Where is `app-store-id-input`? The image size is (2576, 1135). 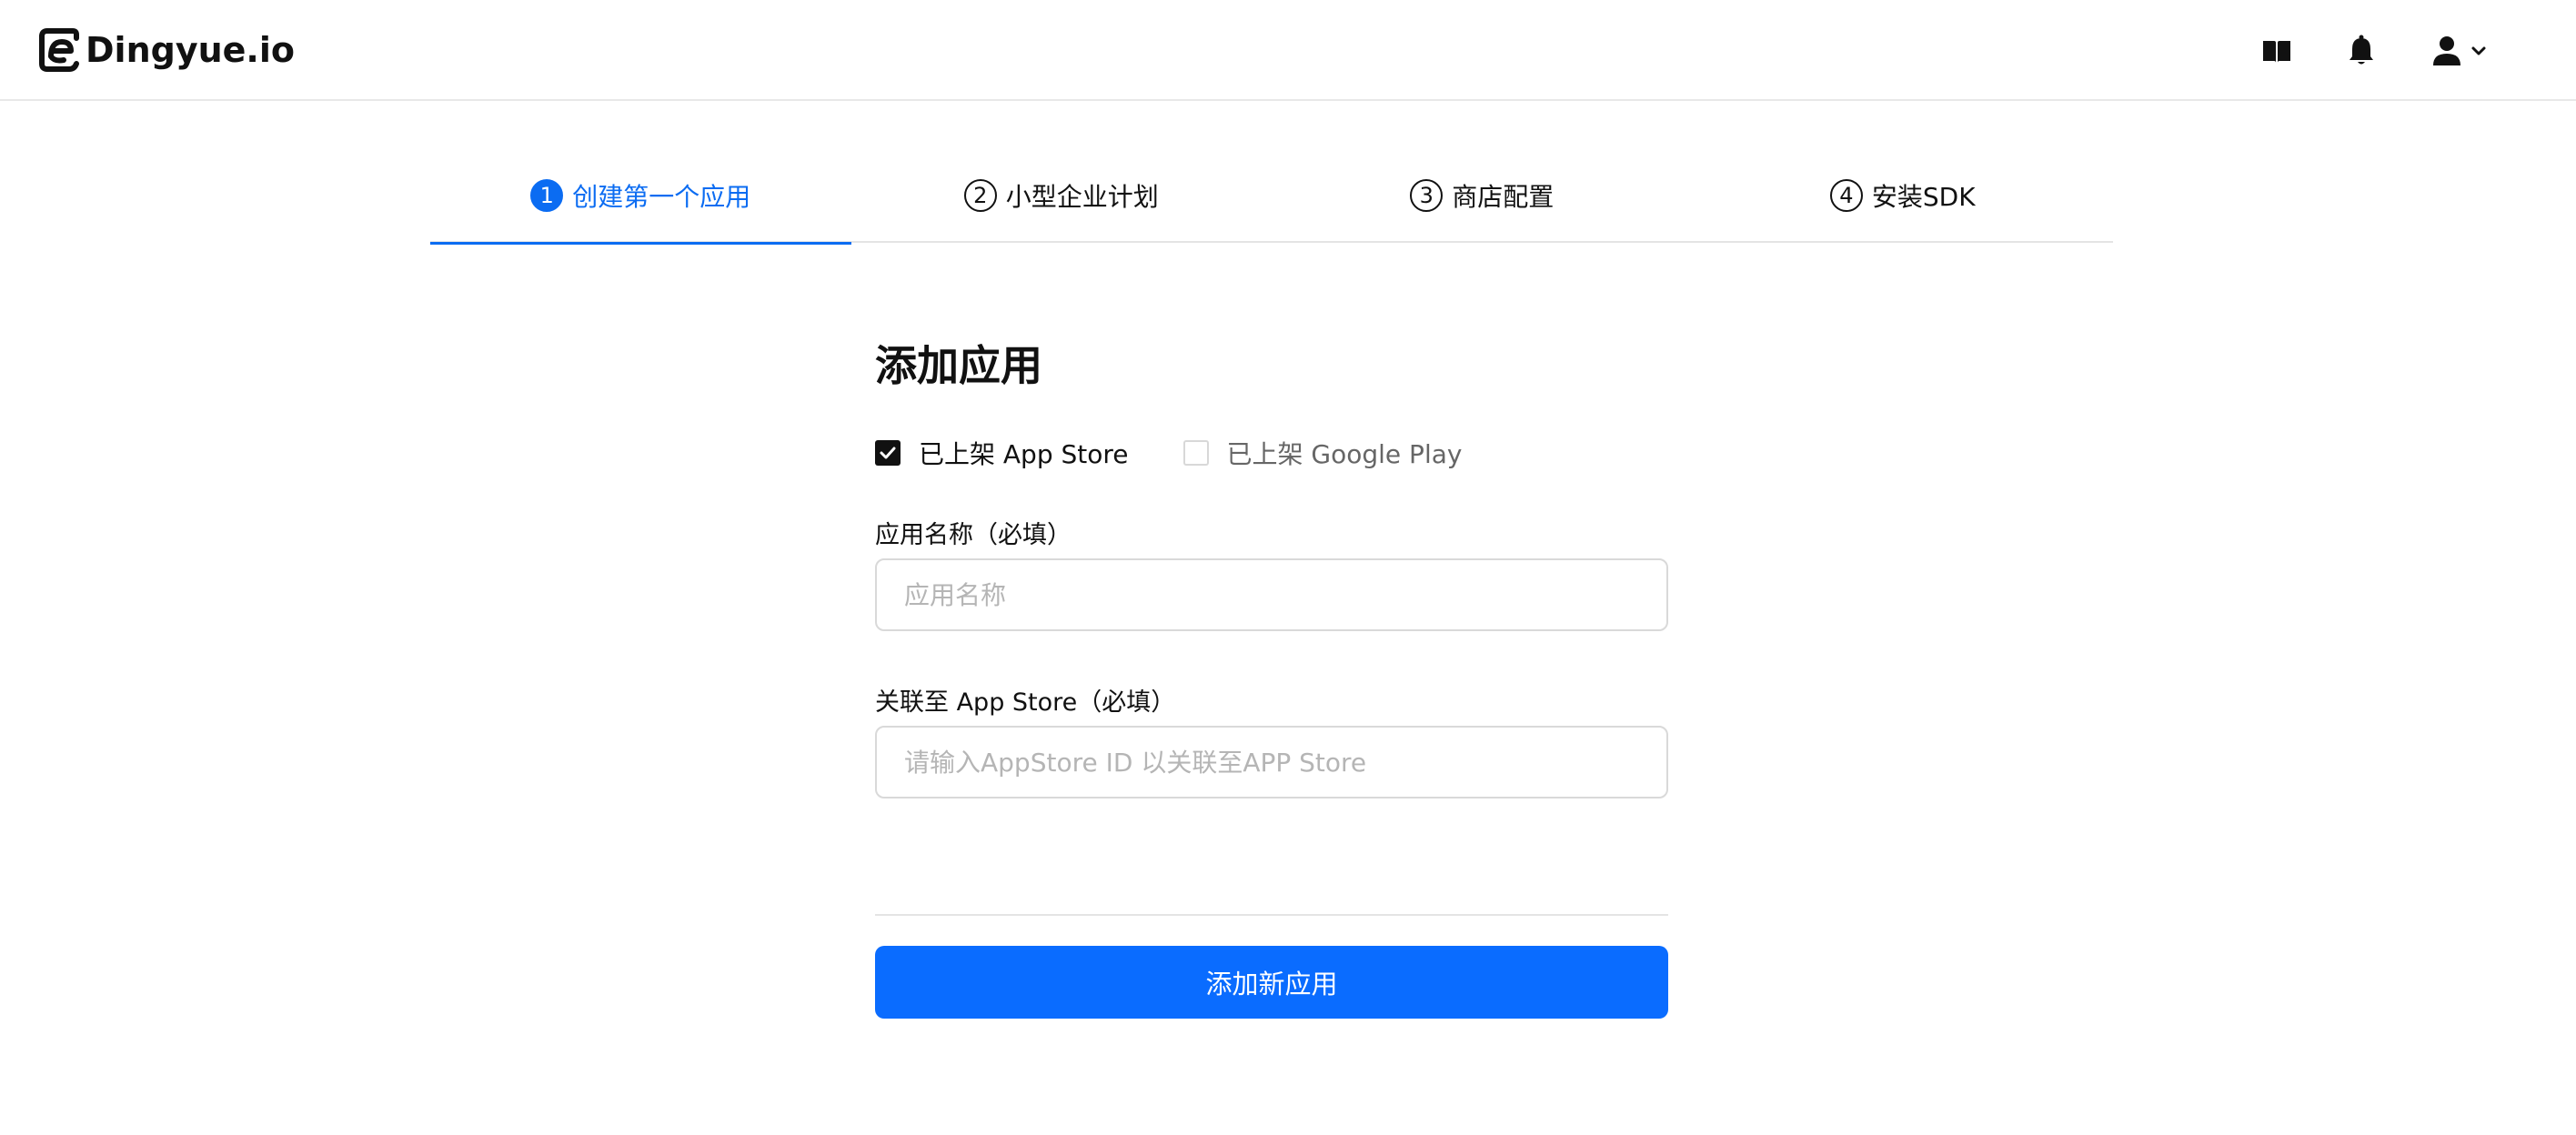
app-store-id-input is located at coordinates (1271, 762).